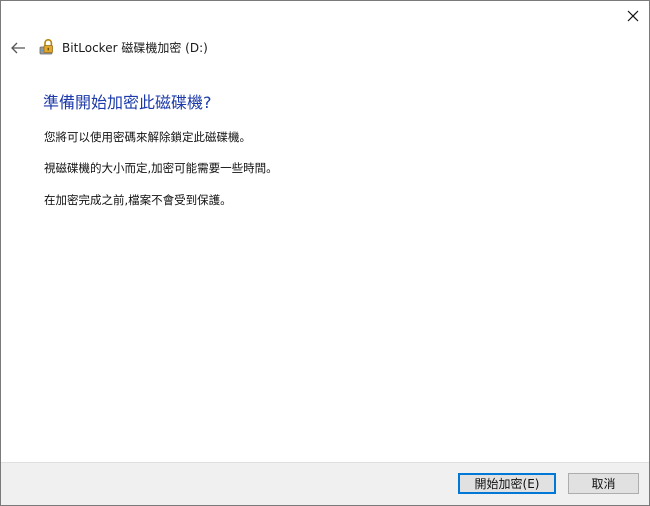 The width and height of the screenshot is (650, 506). Describe the element at coordinates (135, 48) in the screenshot. I see `window-title: BitLocker 磁碟機加密 (D:)` at that location.